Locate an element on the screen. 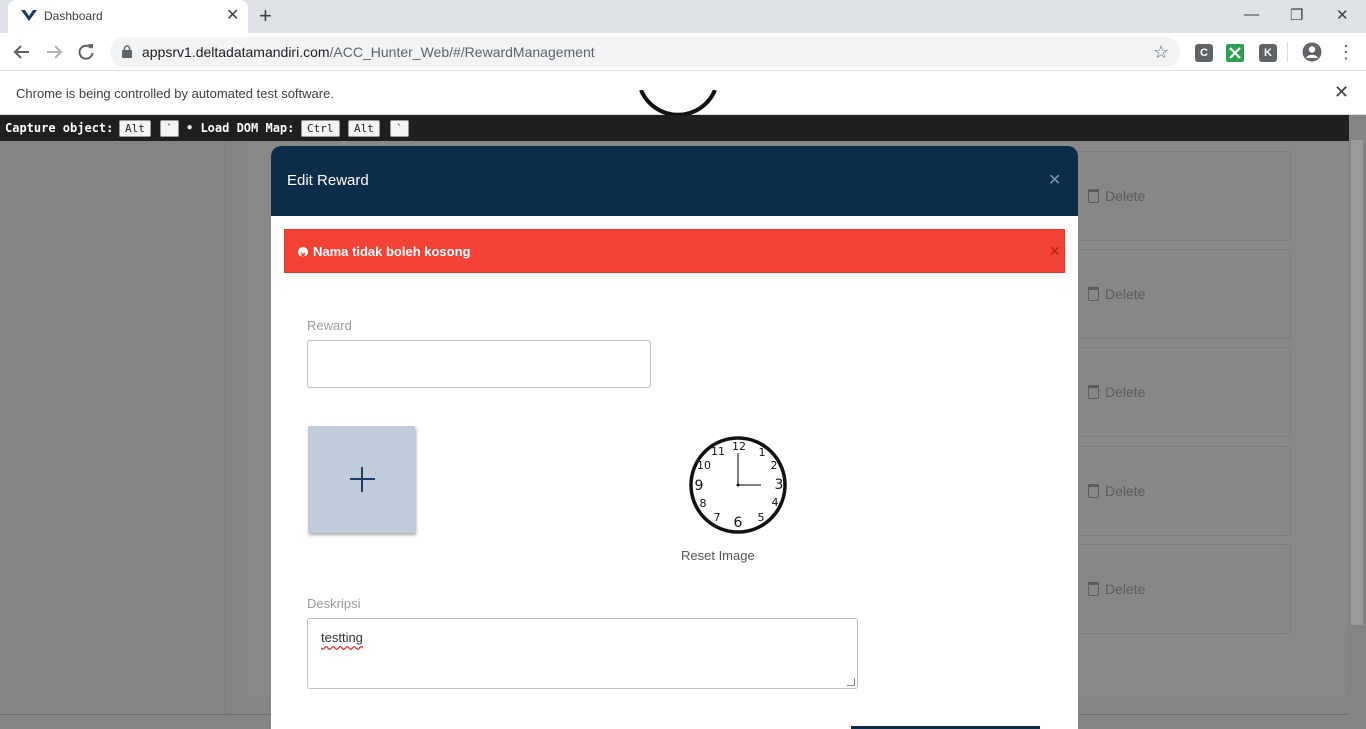 The height and width of the screenshot is (729, 1366). description-label: Deskripsi is located at coordinates (334, 603).